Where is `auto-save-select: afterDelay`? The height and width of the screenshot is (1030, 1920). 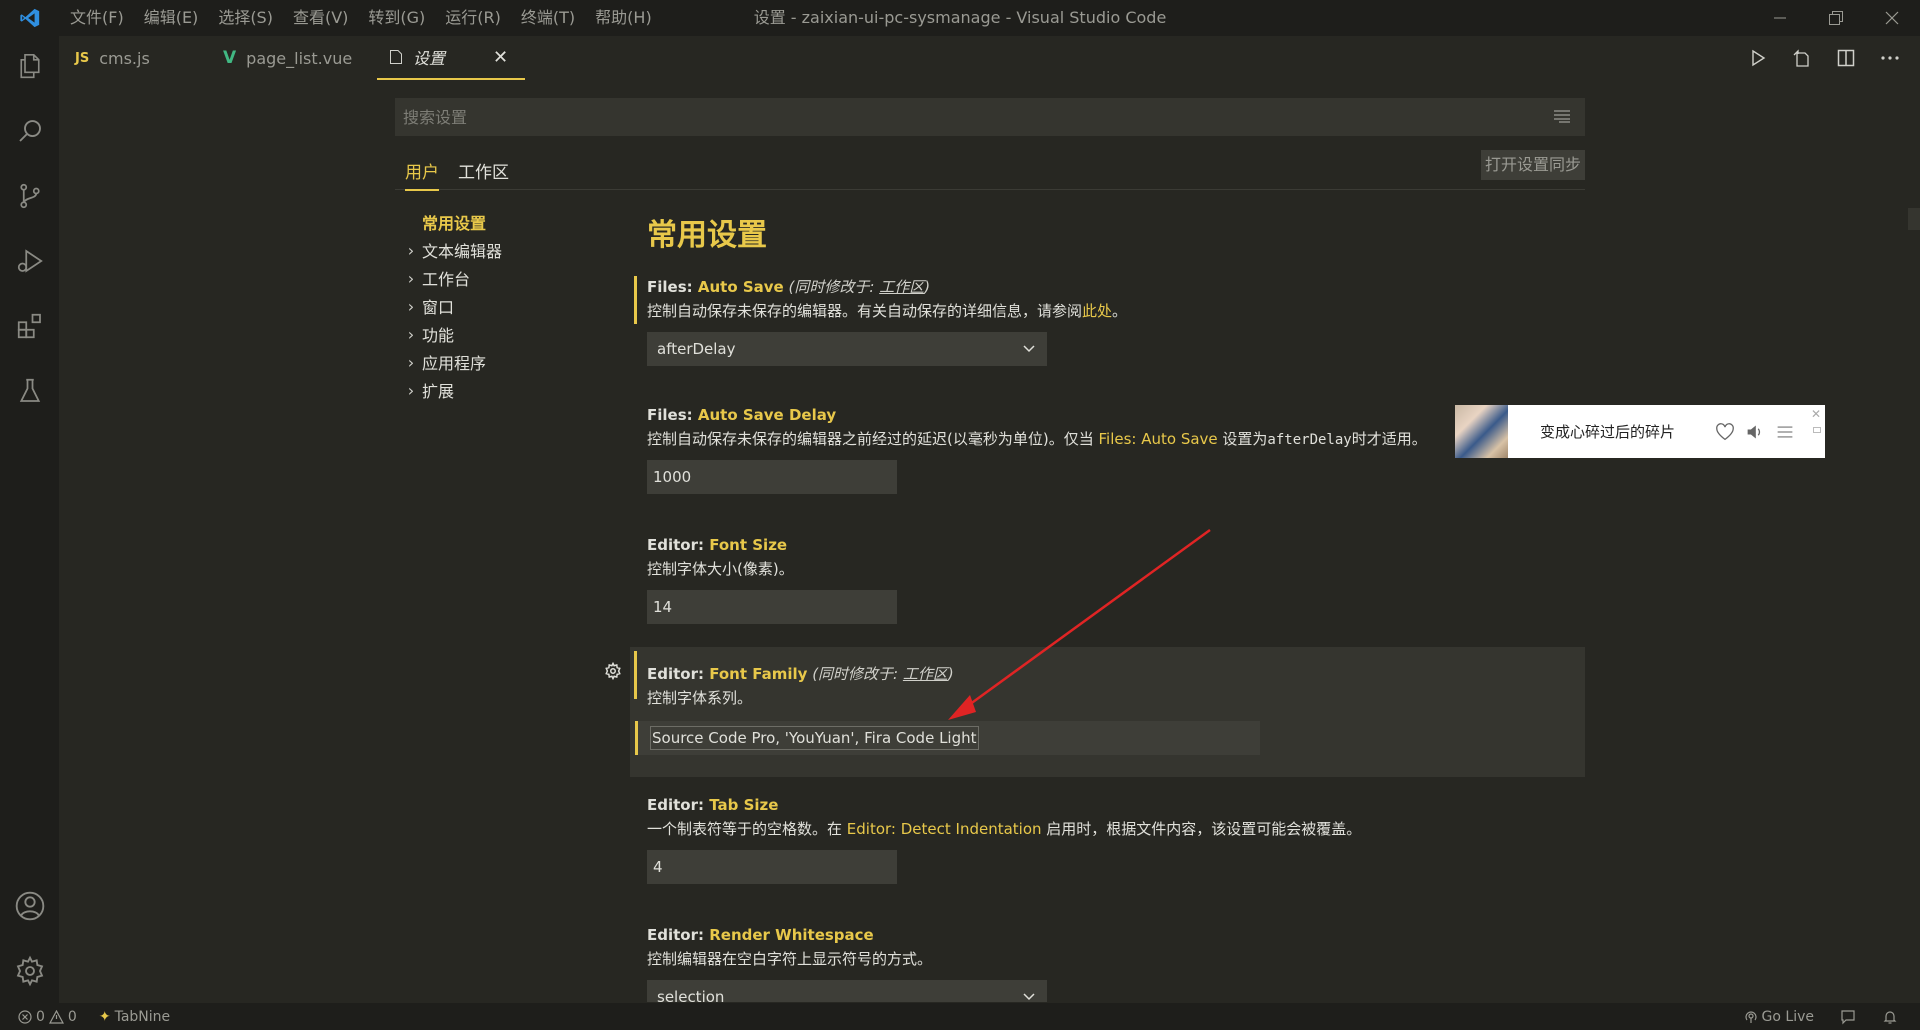 auto-save-select: afterDelay is located at coordinates (847, 349).